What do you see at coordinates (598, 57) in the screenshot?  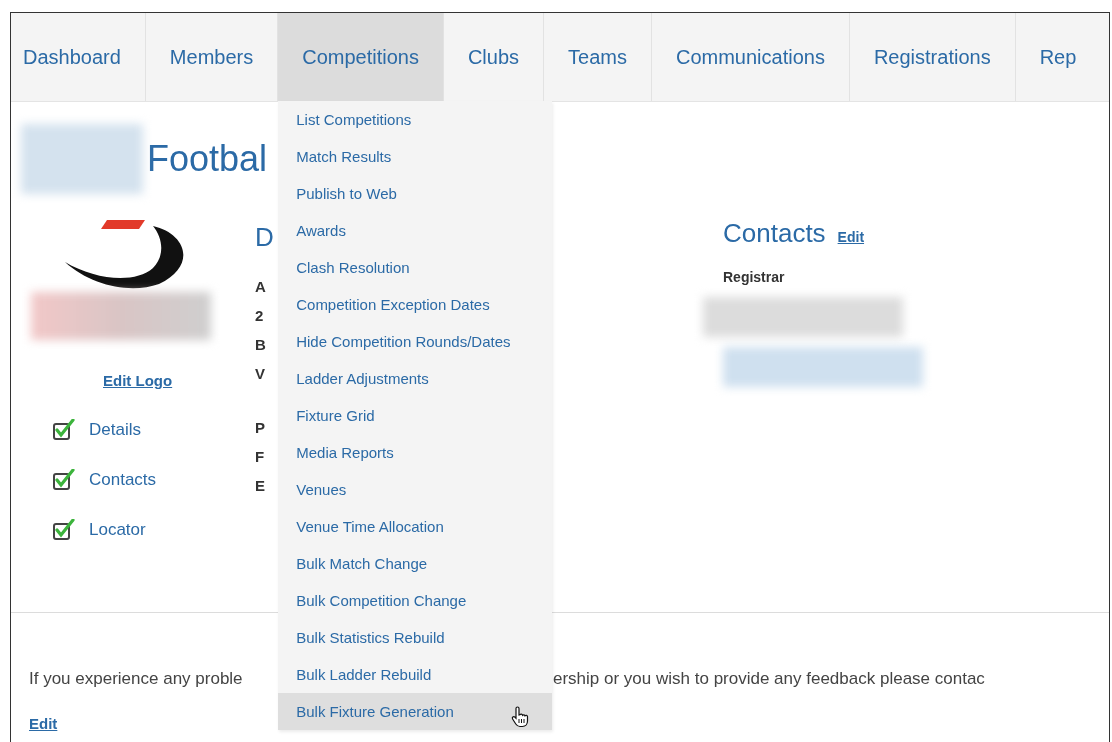 I see `nav-tab: Teams` at bounding box center [598, 57].